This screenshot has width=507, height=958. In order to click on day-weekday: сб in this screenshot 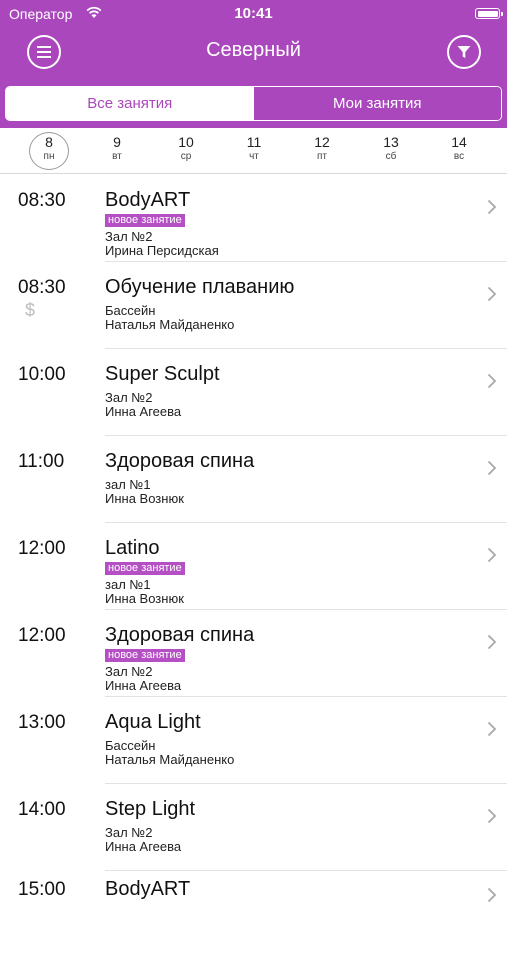, I will do `click(391, 156)`.